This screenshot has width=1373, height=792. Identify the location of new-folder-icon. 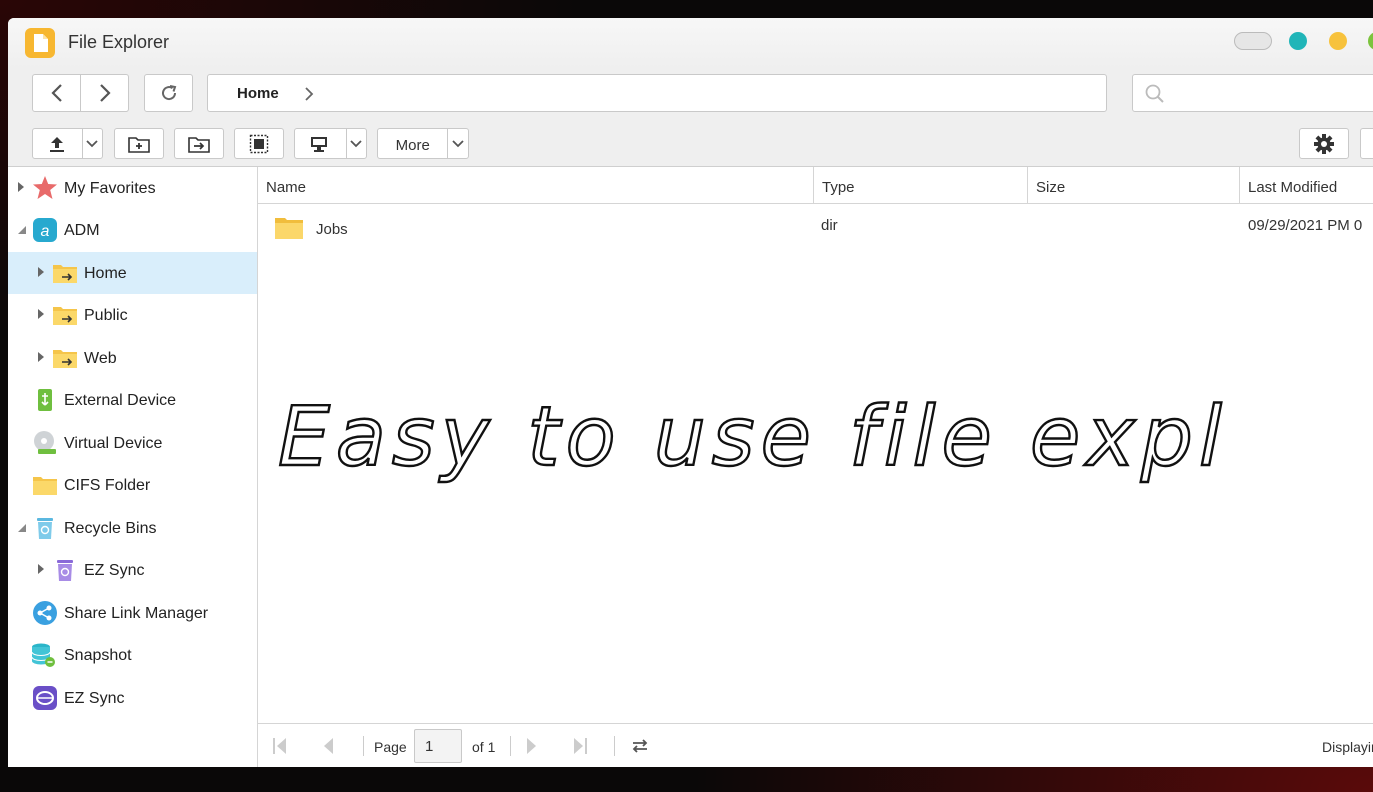
(139, 144).